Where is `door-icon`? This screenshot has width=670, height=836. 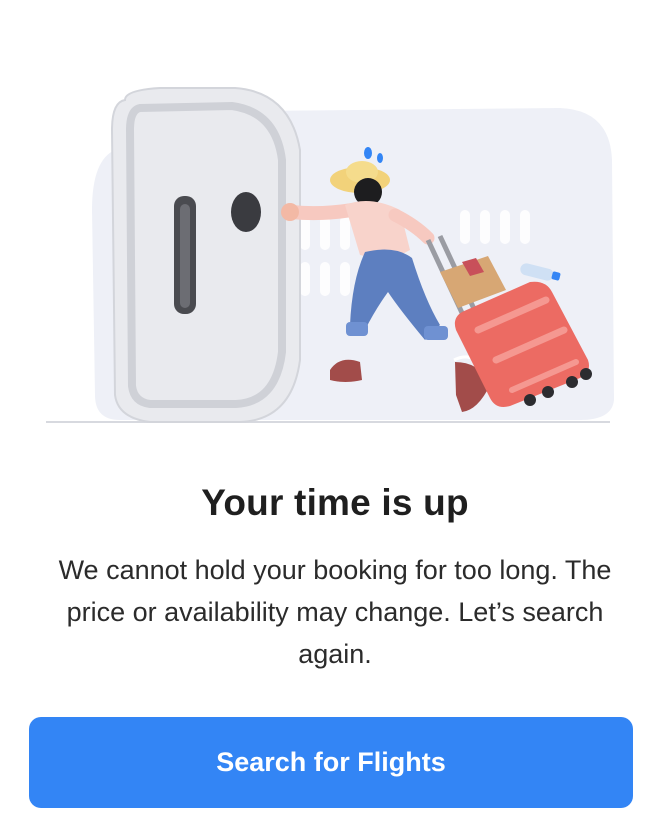 door-icon is located at coordinates (205, 255).